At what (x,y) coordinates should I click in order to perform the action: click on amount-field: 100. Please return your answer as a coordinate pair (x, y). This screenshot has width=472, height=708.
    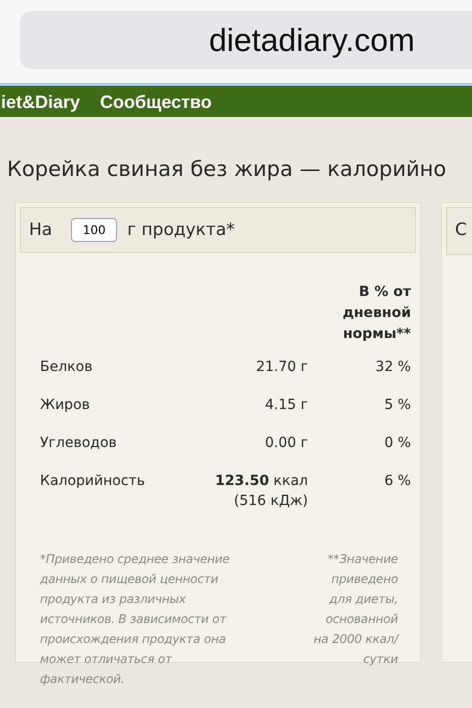
    Looking at the image, I should click on (94, 230).